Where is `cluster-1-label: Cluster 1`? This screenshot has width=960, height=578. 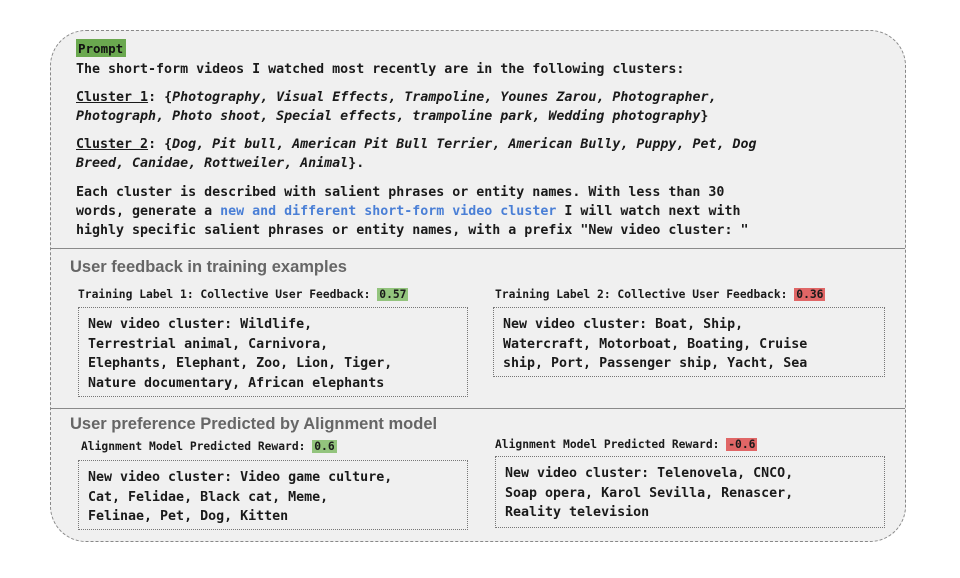
cluster-1-label: Cluster 1 is located at coordinates (112, 97).